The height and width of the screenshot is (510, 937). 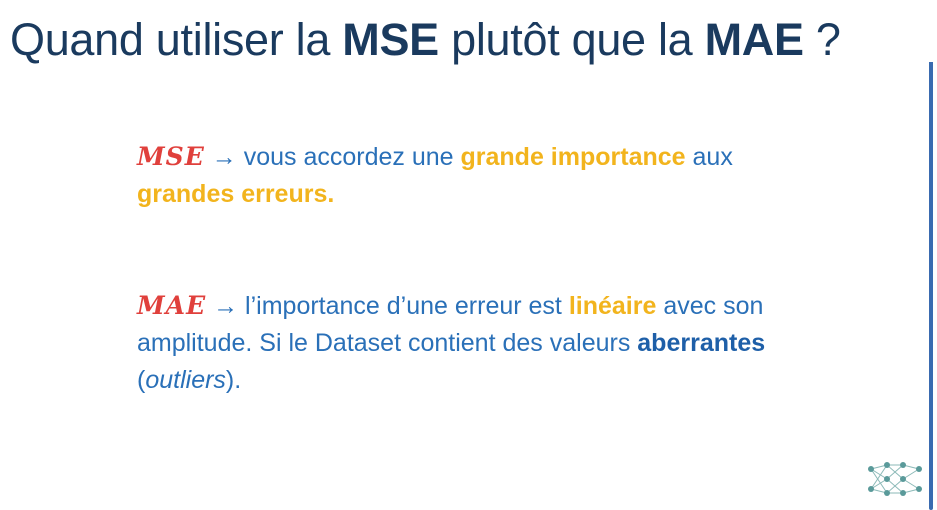 I want to click on mse-highlight-1: grande importance, so click(x=573, y=157).